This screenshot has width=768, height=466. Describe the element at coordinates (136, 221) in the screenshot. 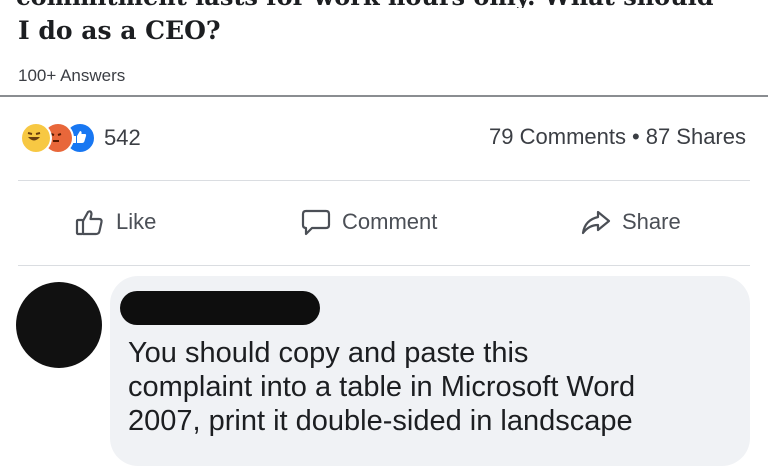

I see `like-label: Like` at that location.